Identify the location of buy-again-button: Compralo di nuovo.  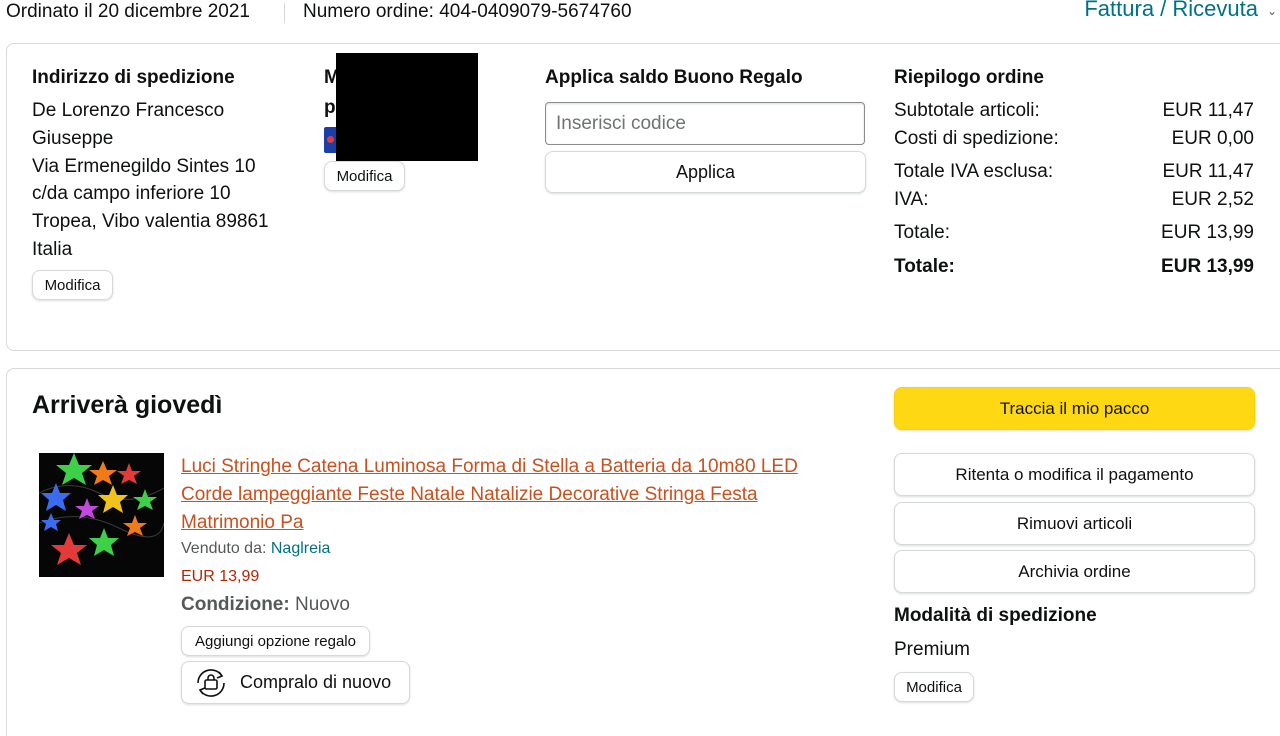
(295, 682).